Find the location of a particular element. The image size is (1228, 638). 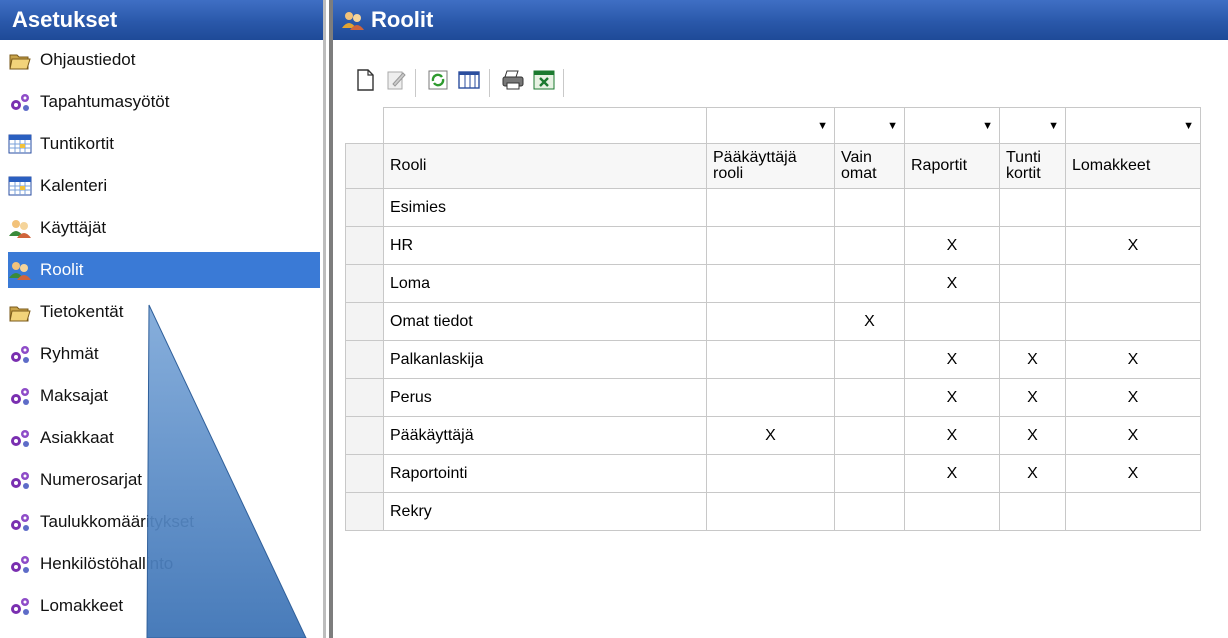

sidebar-item-label: Maksajat is located at coordinates (74, 395).